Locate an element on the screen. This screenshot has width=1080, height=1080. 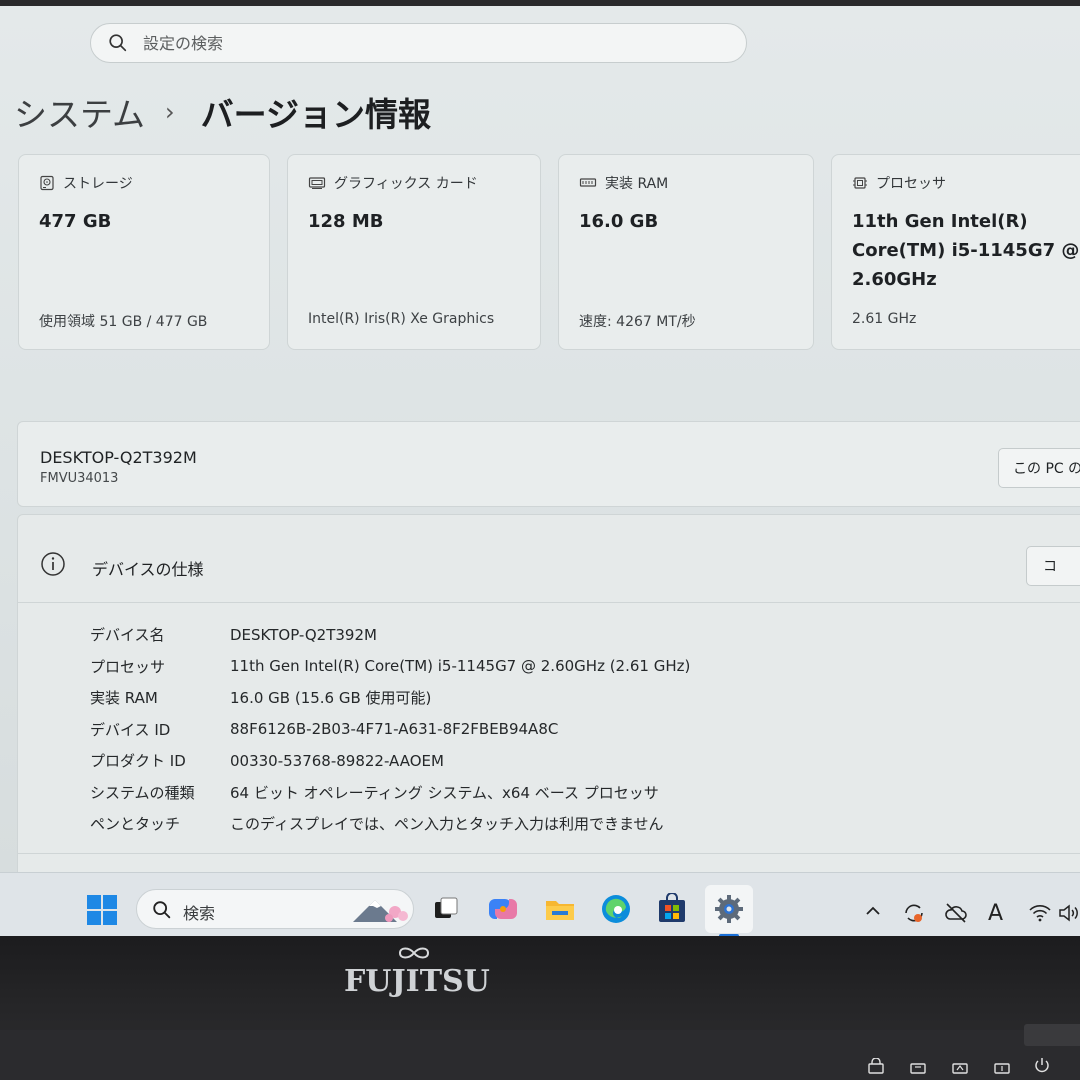
taskbar-search: 検索 is located at coordinates (275, 909).